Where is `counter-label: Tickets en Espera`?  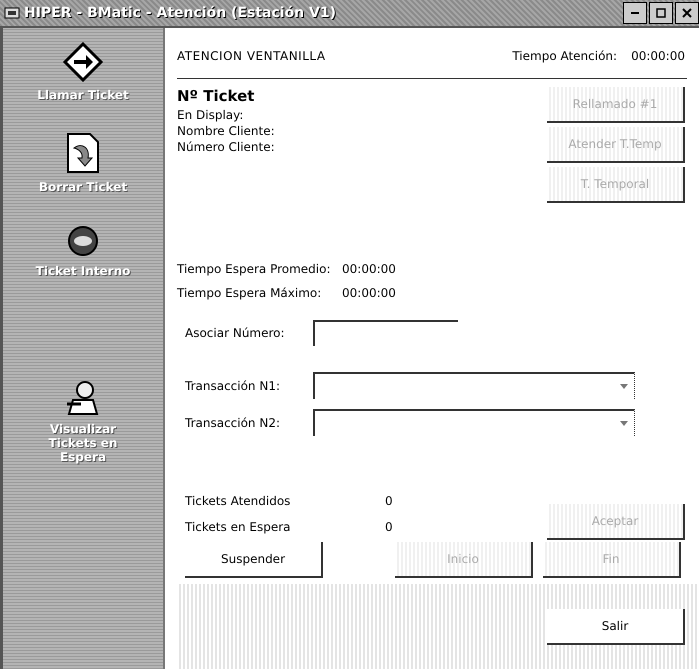 counter-label: Tickets en Espera is located at coordinates (238, 527).